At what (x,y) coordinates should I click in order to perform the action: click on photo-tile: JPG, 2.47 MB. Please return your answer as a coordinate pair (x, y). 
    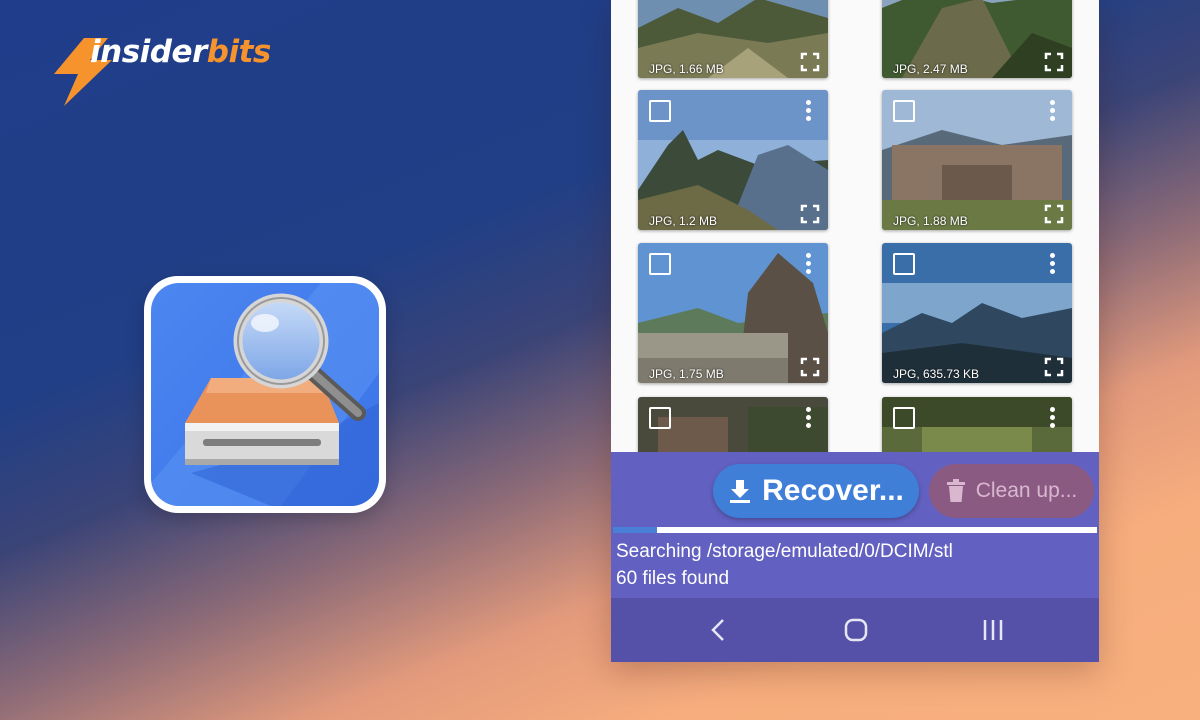
    Looking at the image, I should click on (977, 39).